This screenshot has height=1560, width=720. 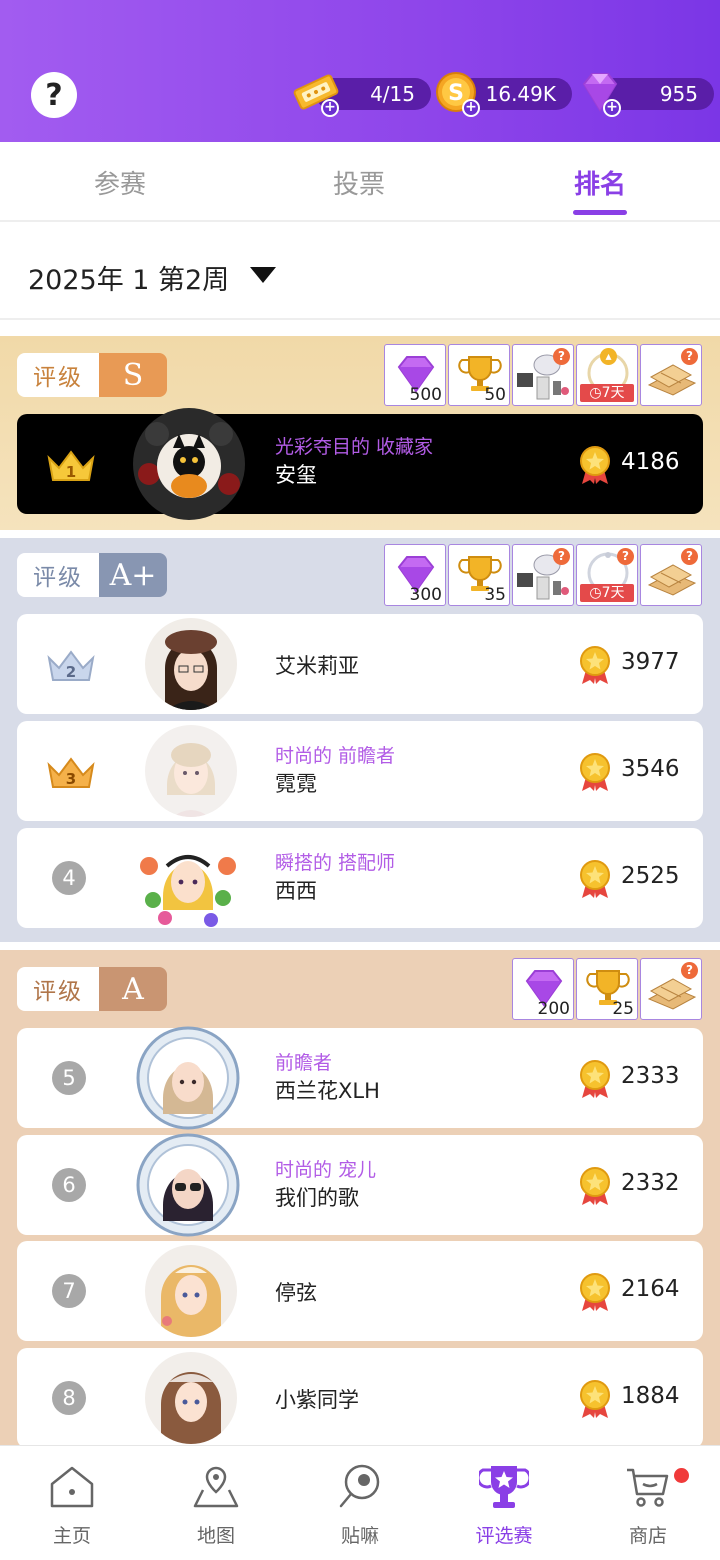 What do you see at coordinates (326, 1170) in the screenshot?
I see `player-title: 时尚的 宠儿` at bounding box center [326, 1170].